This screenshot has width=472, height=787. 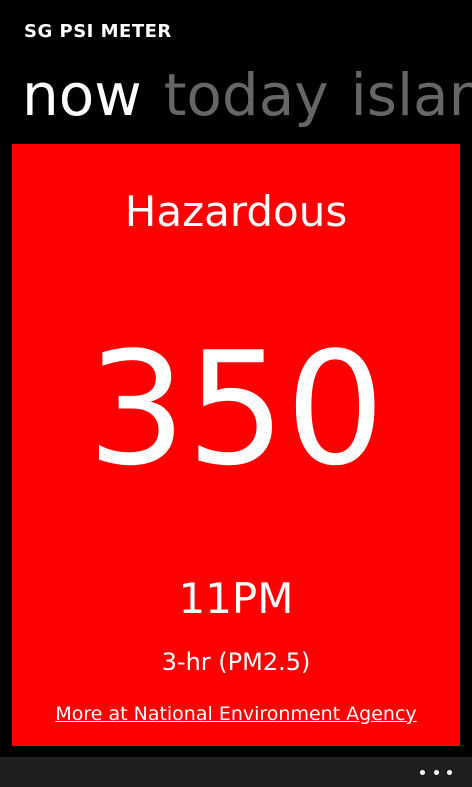 I want to click on nea-link: More at National Environment Agency, so click(x=236, y=714).